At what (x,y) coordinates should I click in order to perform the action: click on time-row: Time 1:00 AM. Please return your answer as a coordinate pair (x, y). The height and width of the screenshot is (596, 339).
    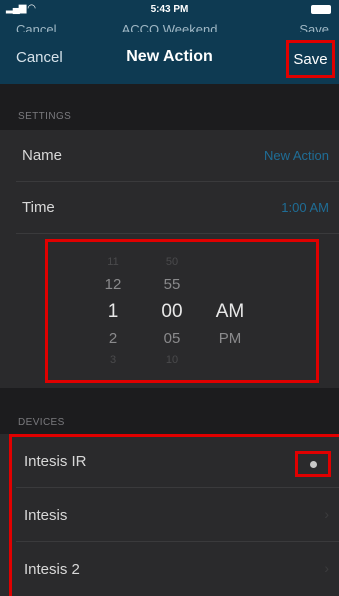
    Looking at the image, I should click on (169, 208).